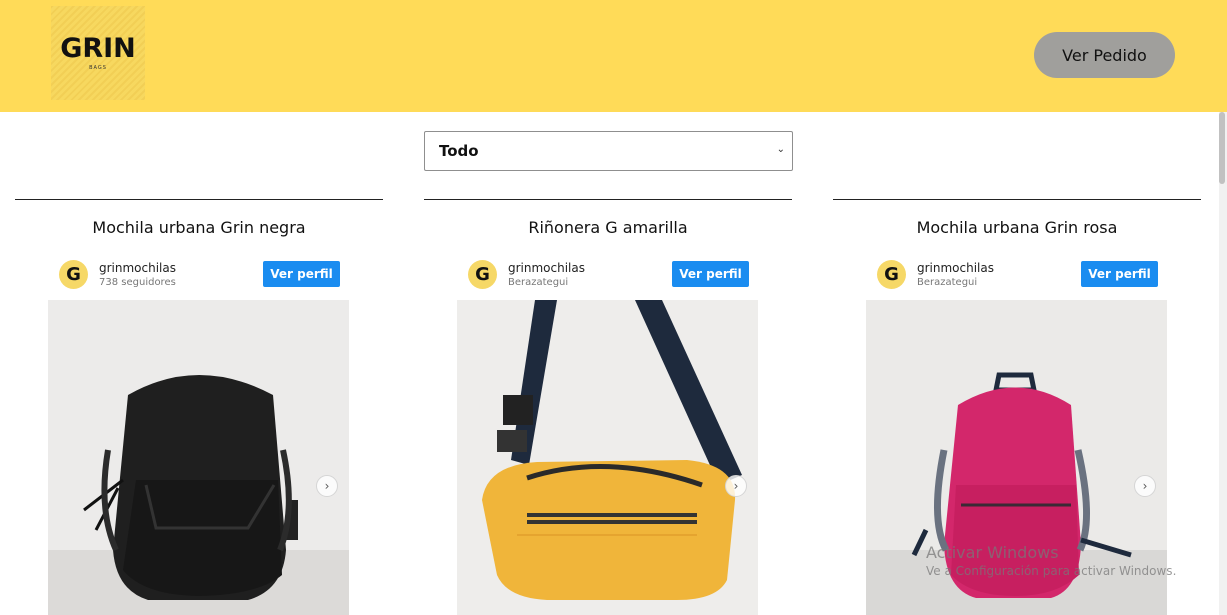 The width and height of the screenshot is (1227, 615). I want to click on yellow-fanny-pack-image, so click(607, 457).